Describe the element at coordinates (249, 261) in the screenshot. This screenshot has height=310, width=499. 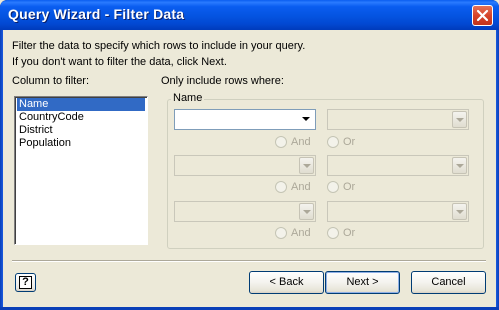
I see `bottom-divider` at that location.